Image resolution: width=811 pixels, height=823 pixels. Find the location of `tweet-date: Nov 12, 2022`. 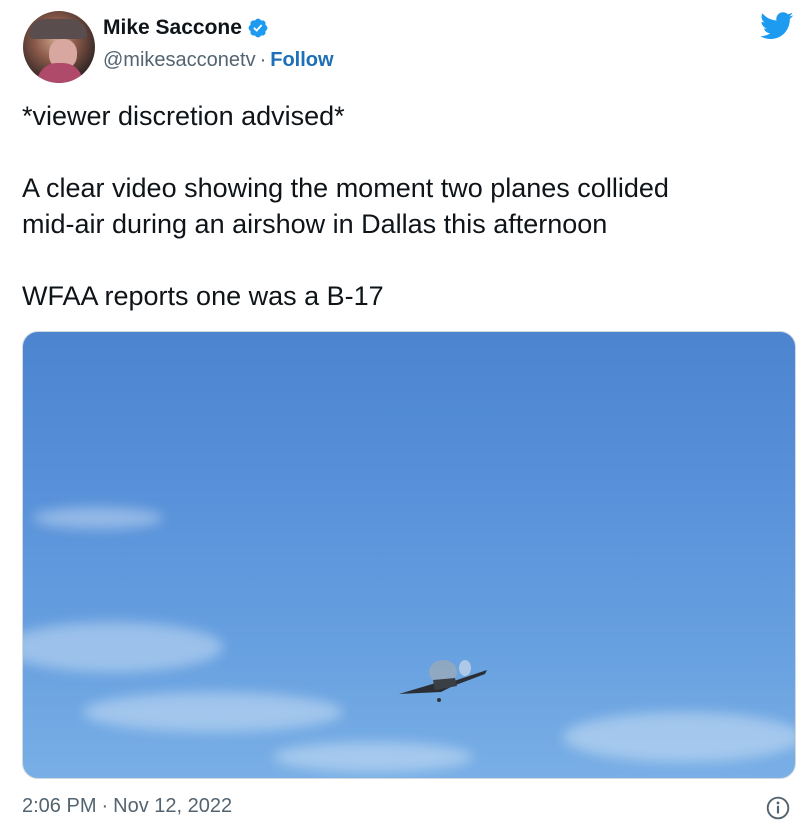

tweet-date: Nov 12, 2022 is located at coordinates (173, 805).